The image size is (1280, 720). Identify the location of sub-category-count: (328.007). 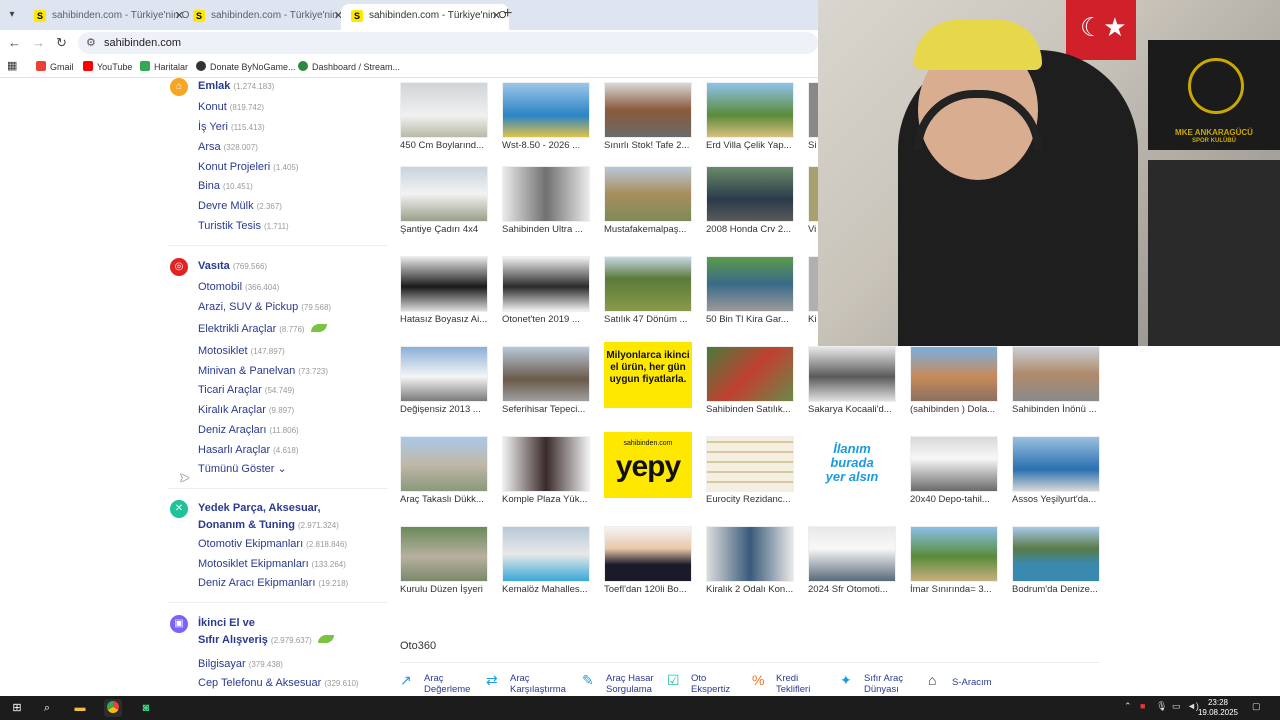
(240, 147).